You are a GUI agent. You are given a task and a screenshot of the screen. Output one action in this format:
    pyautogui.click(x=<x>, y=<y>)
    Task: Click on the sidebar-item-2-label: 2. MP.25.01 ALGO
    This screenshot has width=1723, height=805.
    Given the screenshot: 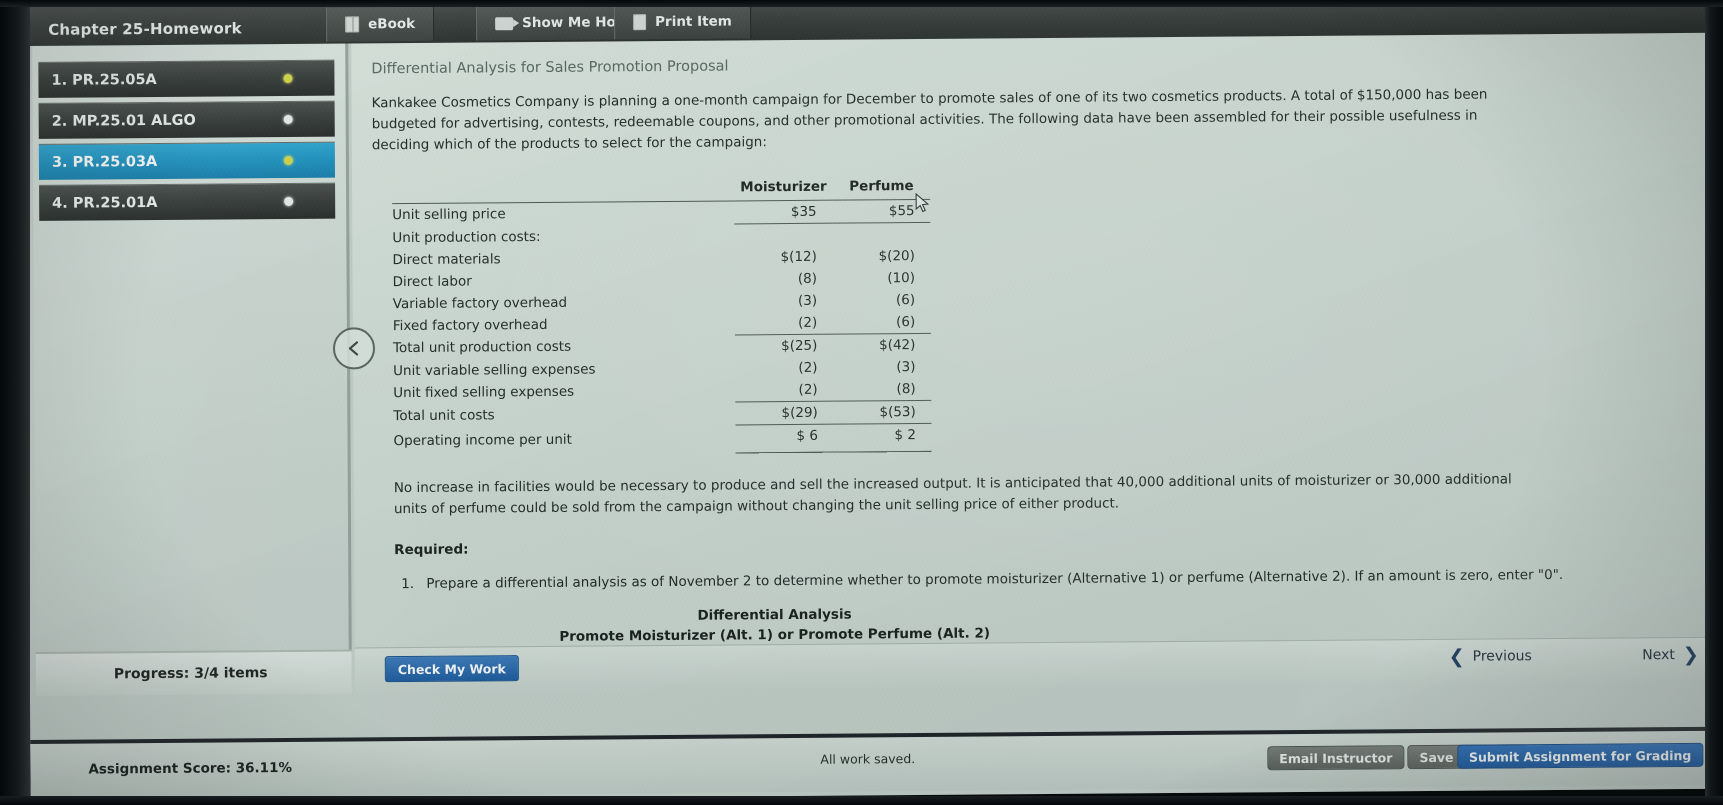 What is the action you would take?
    pyautogui.click(x=123, y=121)
    